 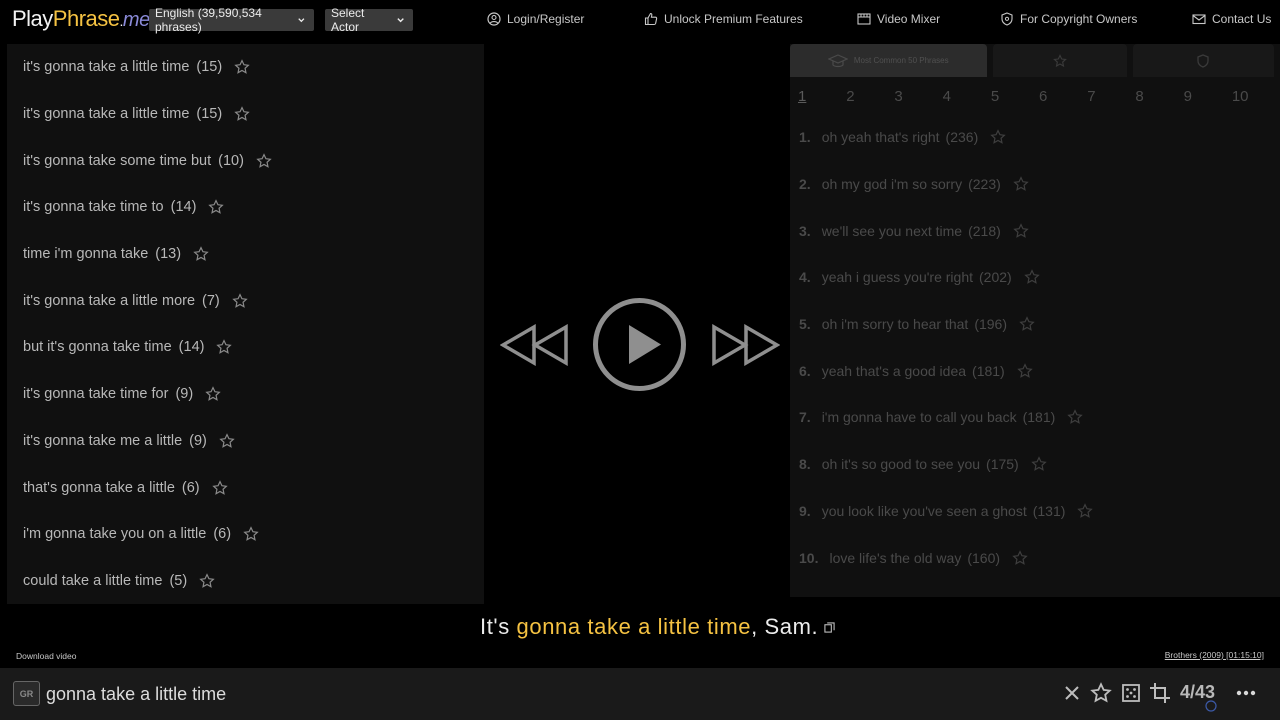 What do you see at coordinates (895, 557) in the screenshot?
I see `phrase-text: love life's the old way` at bounding box center [895, 557].